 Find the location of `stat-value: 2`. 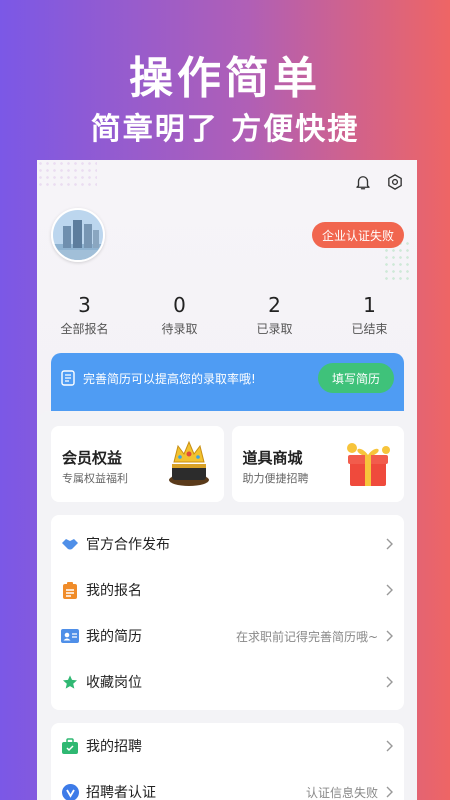

stat-value: 2 is located at coordinates (274, 305).